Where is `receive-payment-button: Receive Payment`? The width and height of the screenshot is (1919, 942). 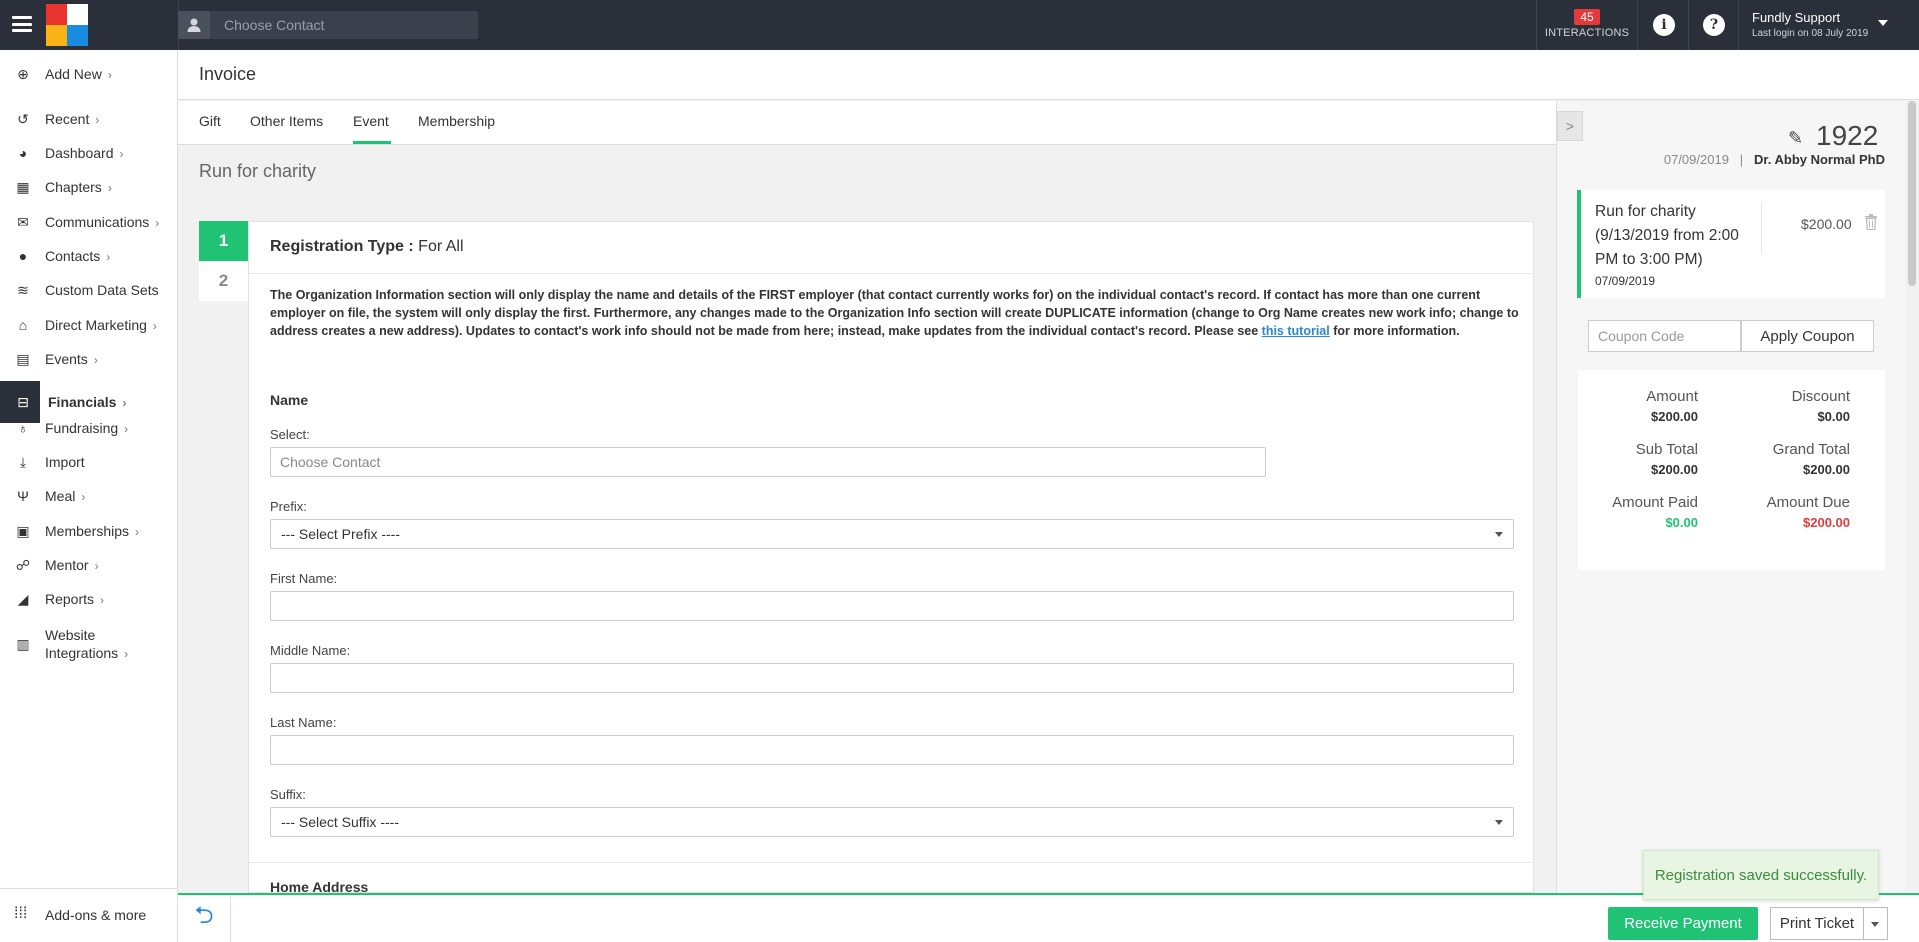 receive-payment-button: Receive Payment is located at coordinates (1683, 923).